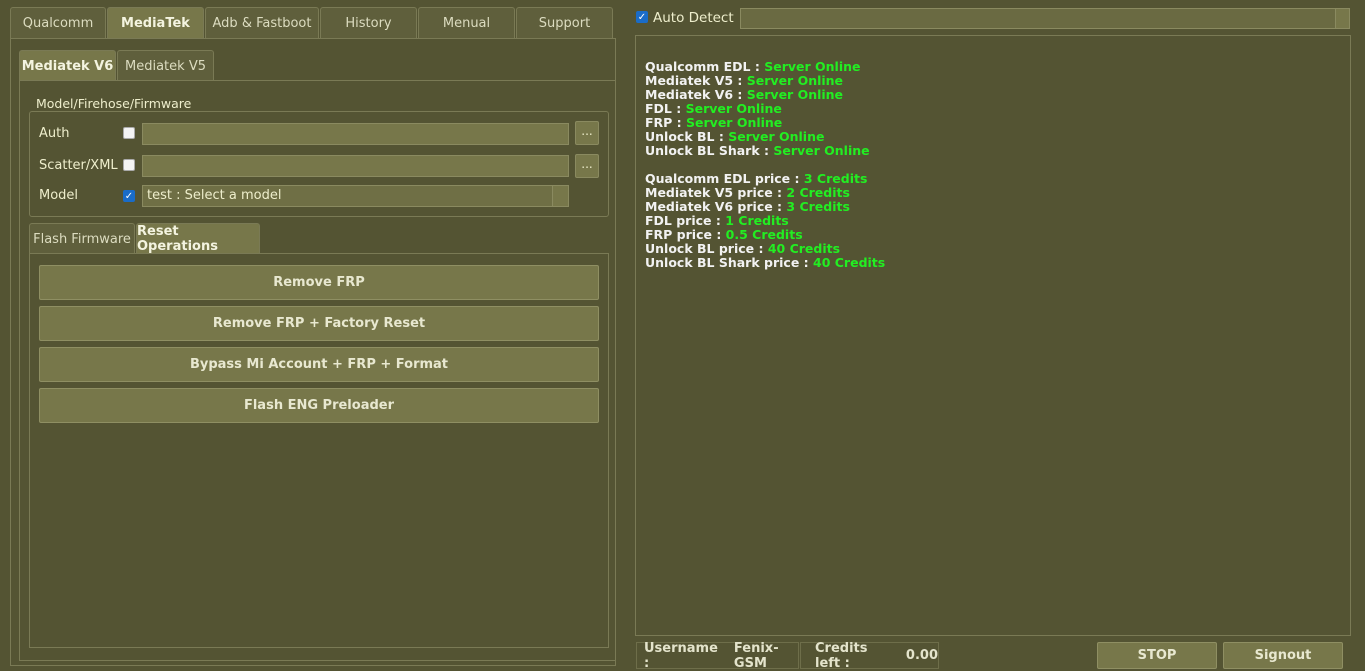 The image size is (1365, 671). I want to click on log-line: Mediatek V5 price : 2 Credits, so click(747, 192).